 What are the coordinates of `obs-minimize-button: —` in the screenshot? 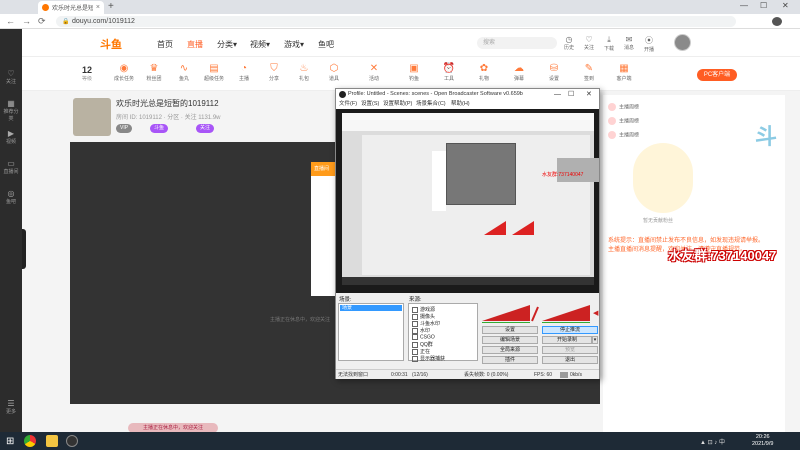 It's located at (557, 94).